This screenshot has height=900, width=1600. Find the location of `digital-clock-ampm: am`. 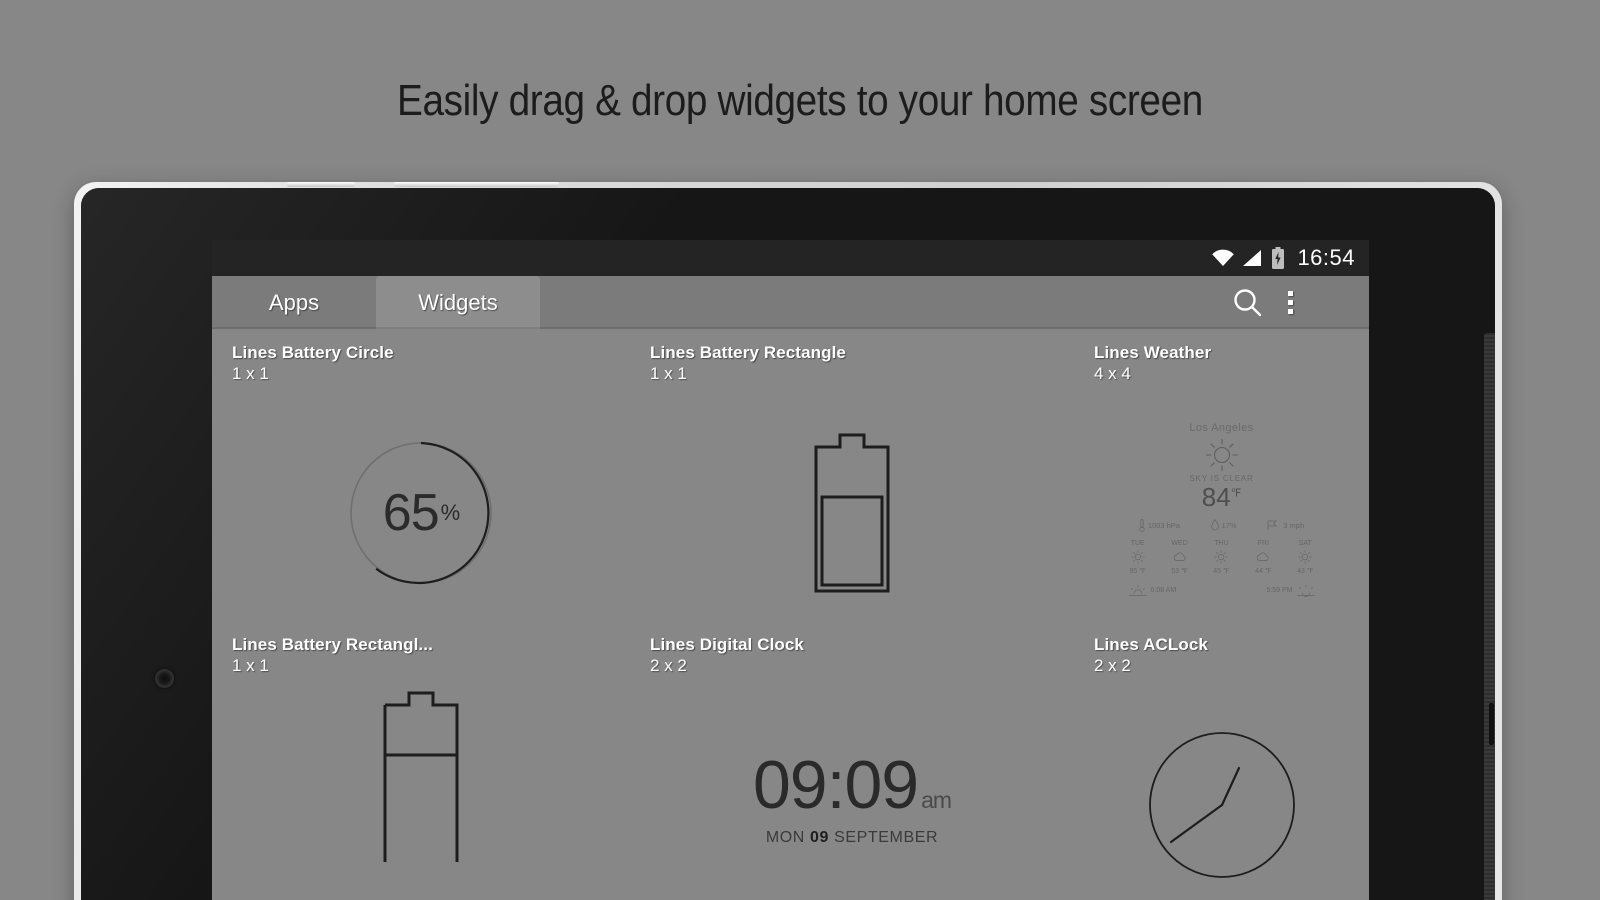

digital-clock-ampm: am is located at coordinates (936, 800).